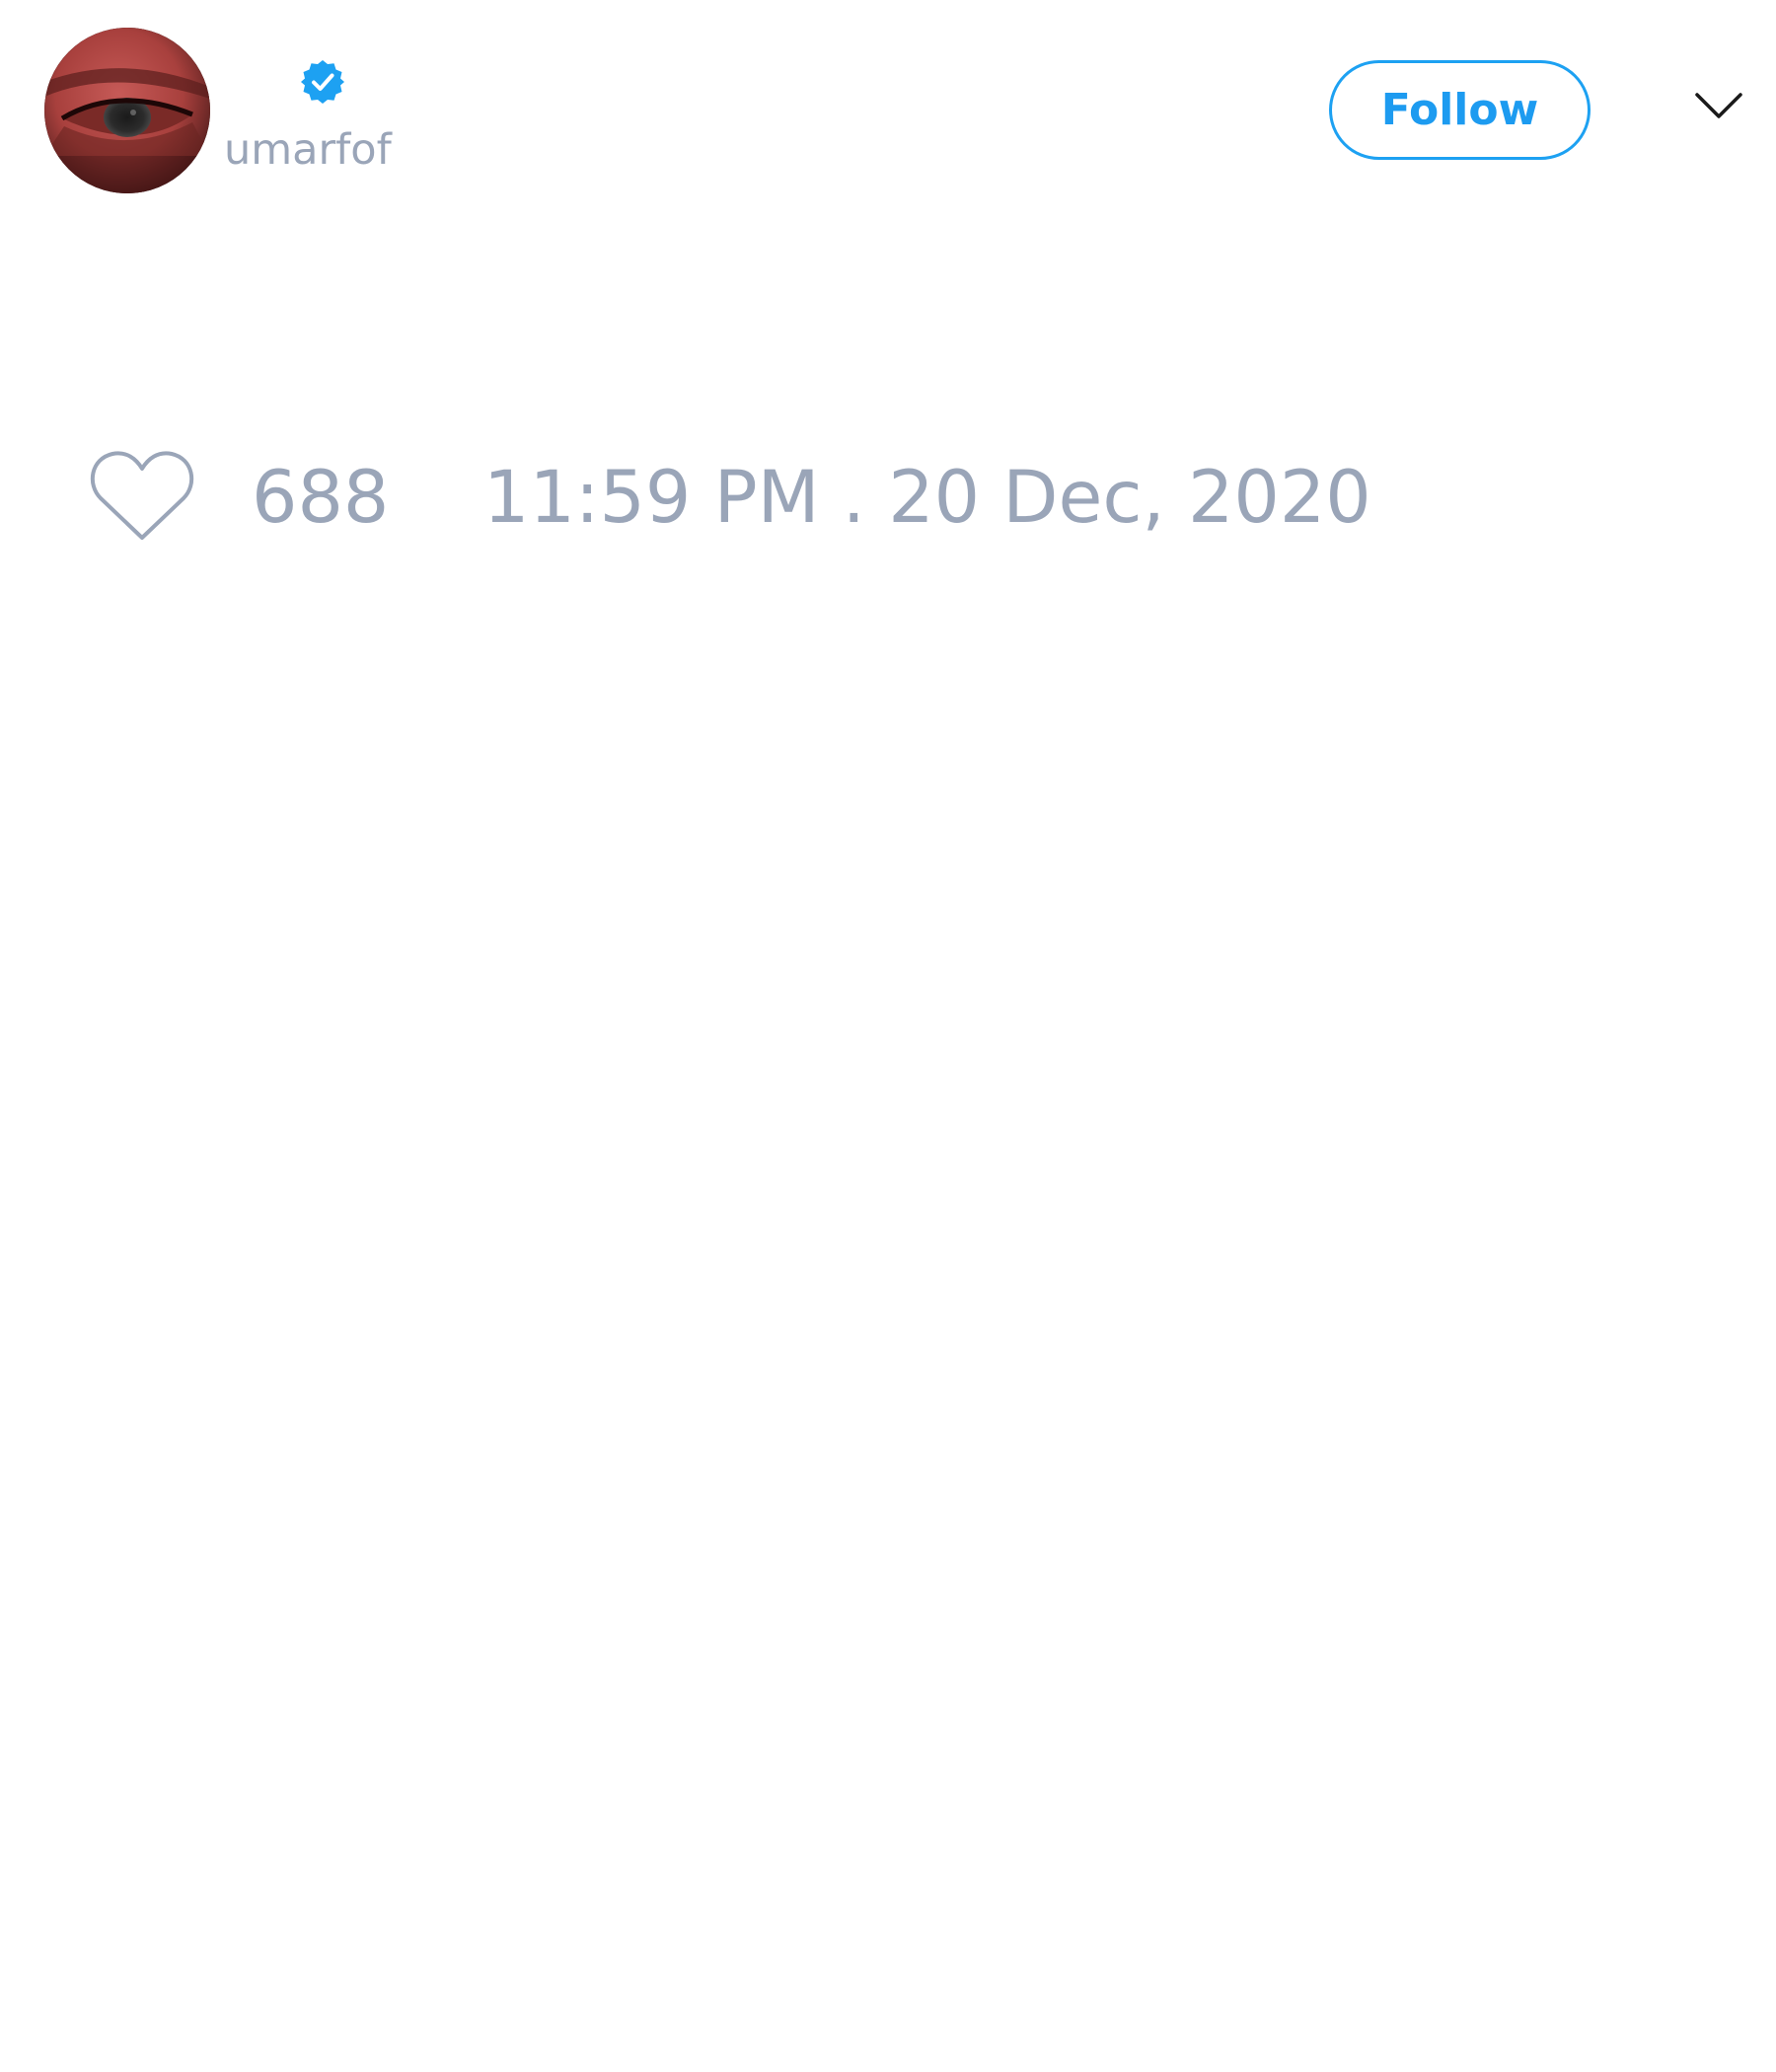 Image resolution: width=1776 pixels, height=2072 pixels. I want to click on like-count: 688, so click(321, 498).